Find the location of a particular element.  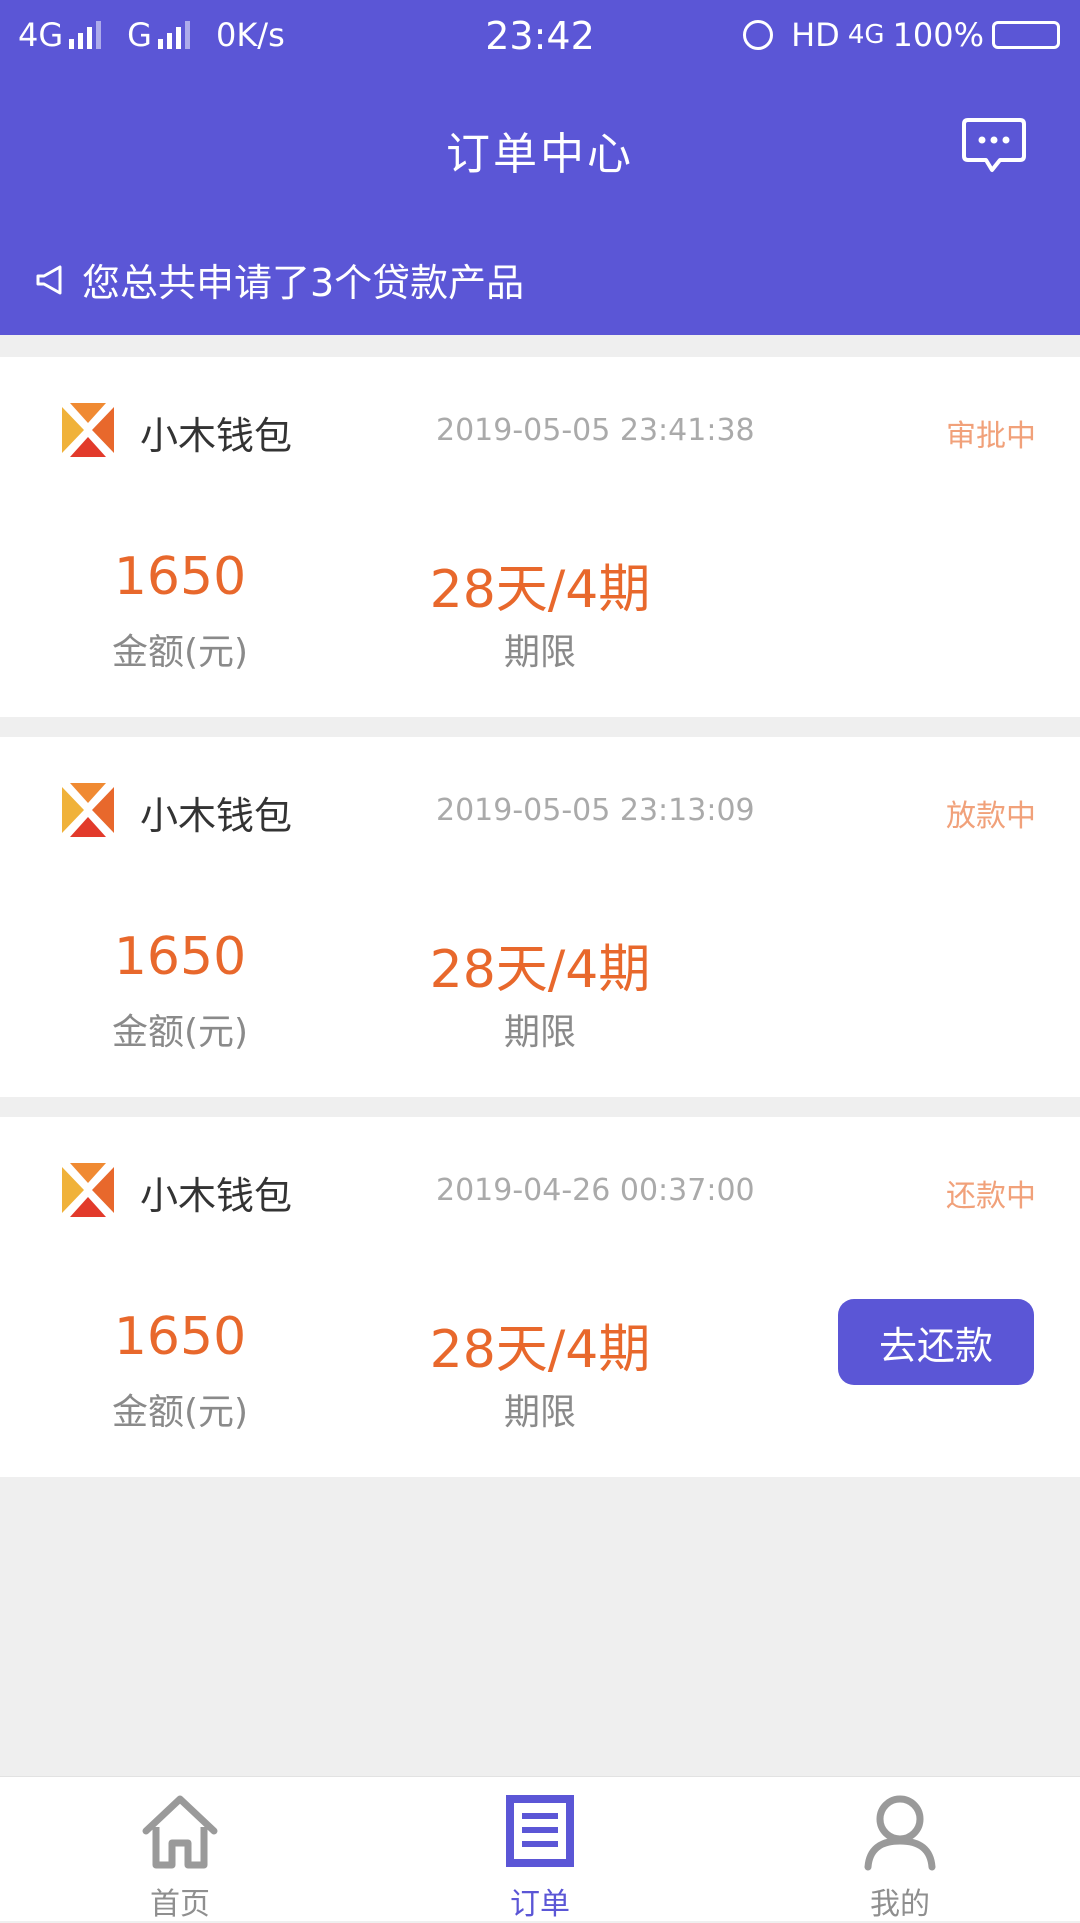

tab-orders-label: 订单 is located at coordinates (540, 1904).